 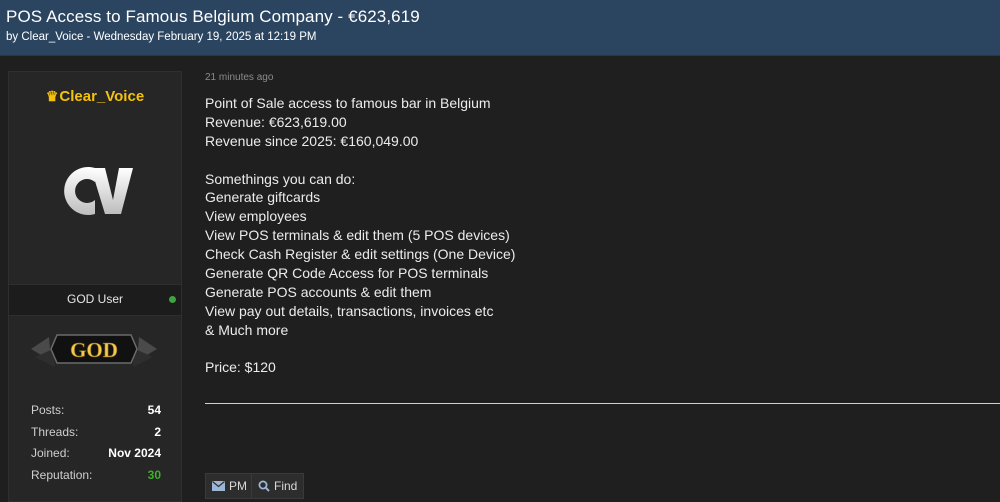 I want to click on stat-label: Joined:, so click(x=50, y=453).